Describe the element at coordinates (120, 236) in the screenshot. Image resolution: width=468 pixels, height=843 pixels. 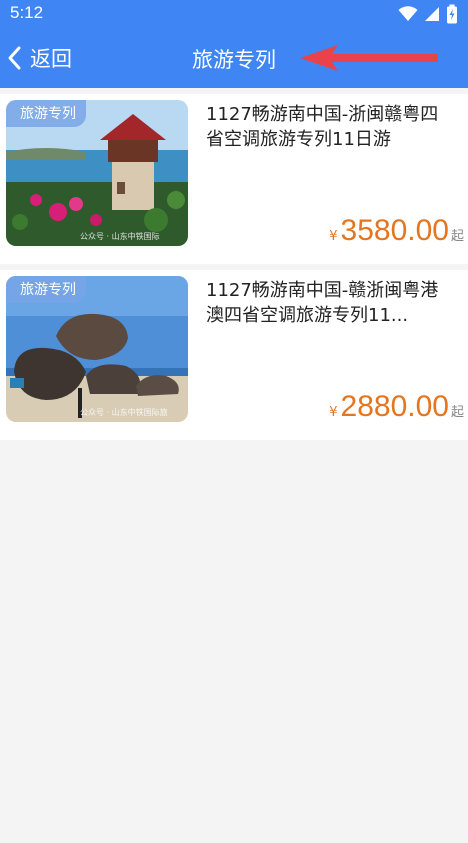
I see `watermark: 公众号 · 山东中铁国际` at that location.